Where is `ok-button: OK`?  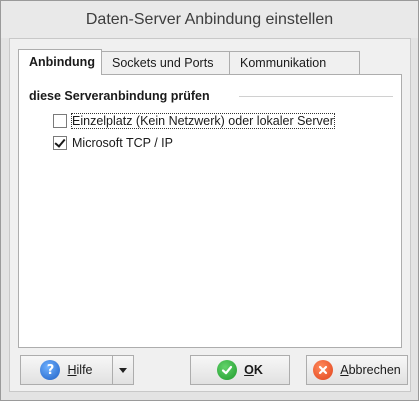
ok-button: OK is located at coordinates (240, 370).